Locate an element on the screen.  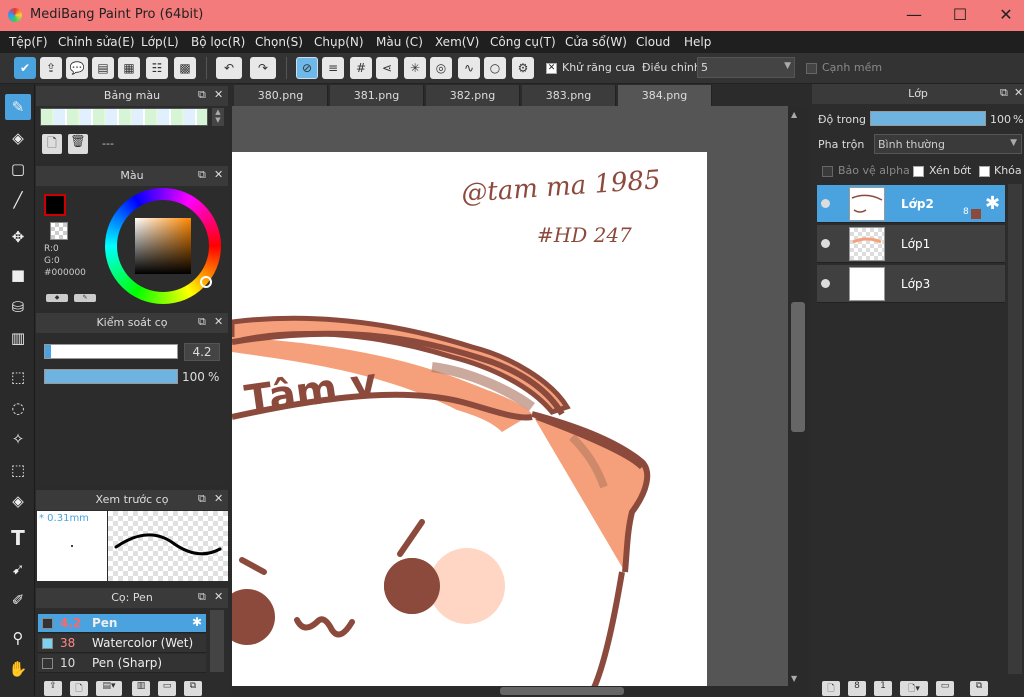
eraser-tool-icon: ◈ is located at coordinates (18, 138).